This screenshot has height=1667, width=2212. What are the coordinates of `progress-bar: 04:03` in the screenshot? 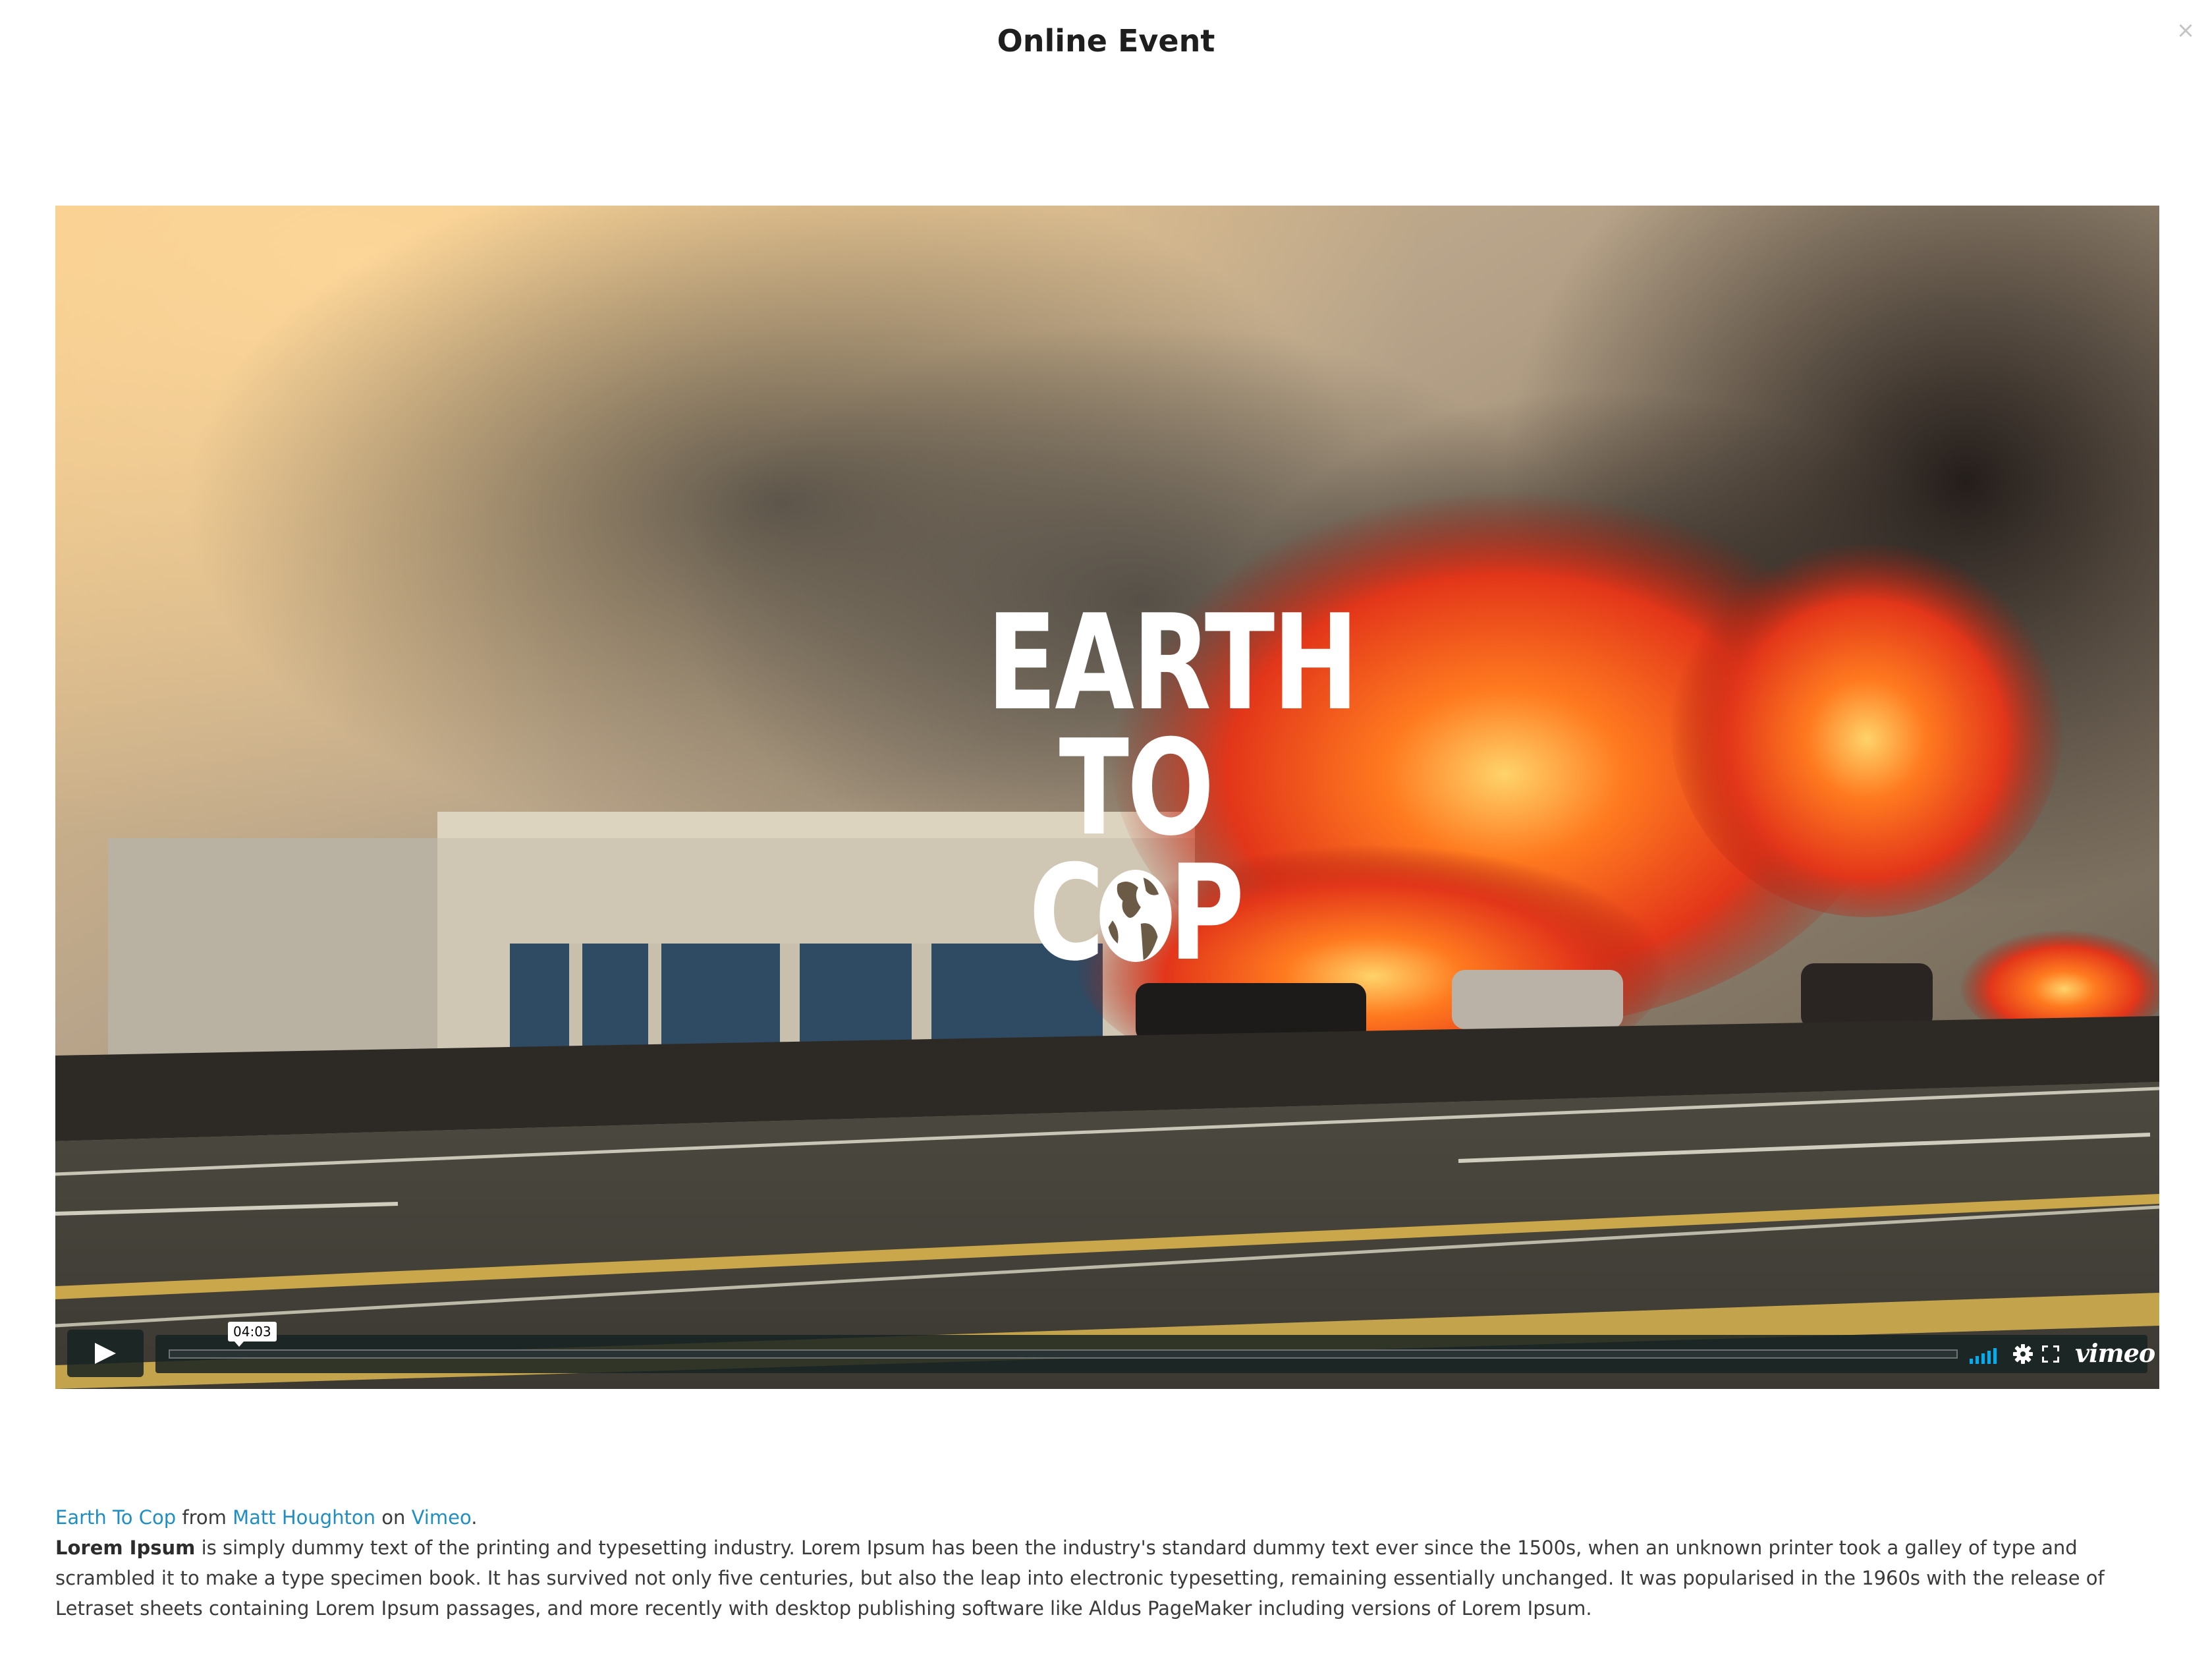 It's located at (1063, 1340).